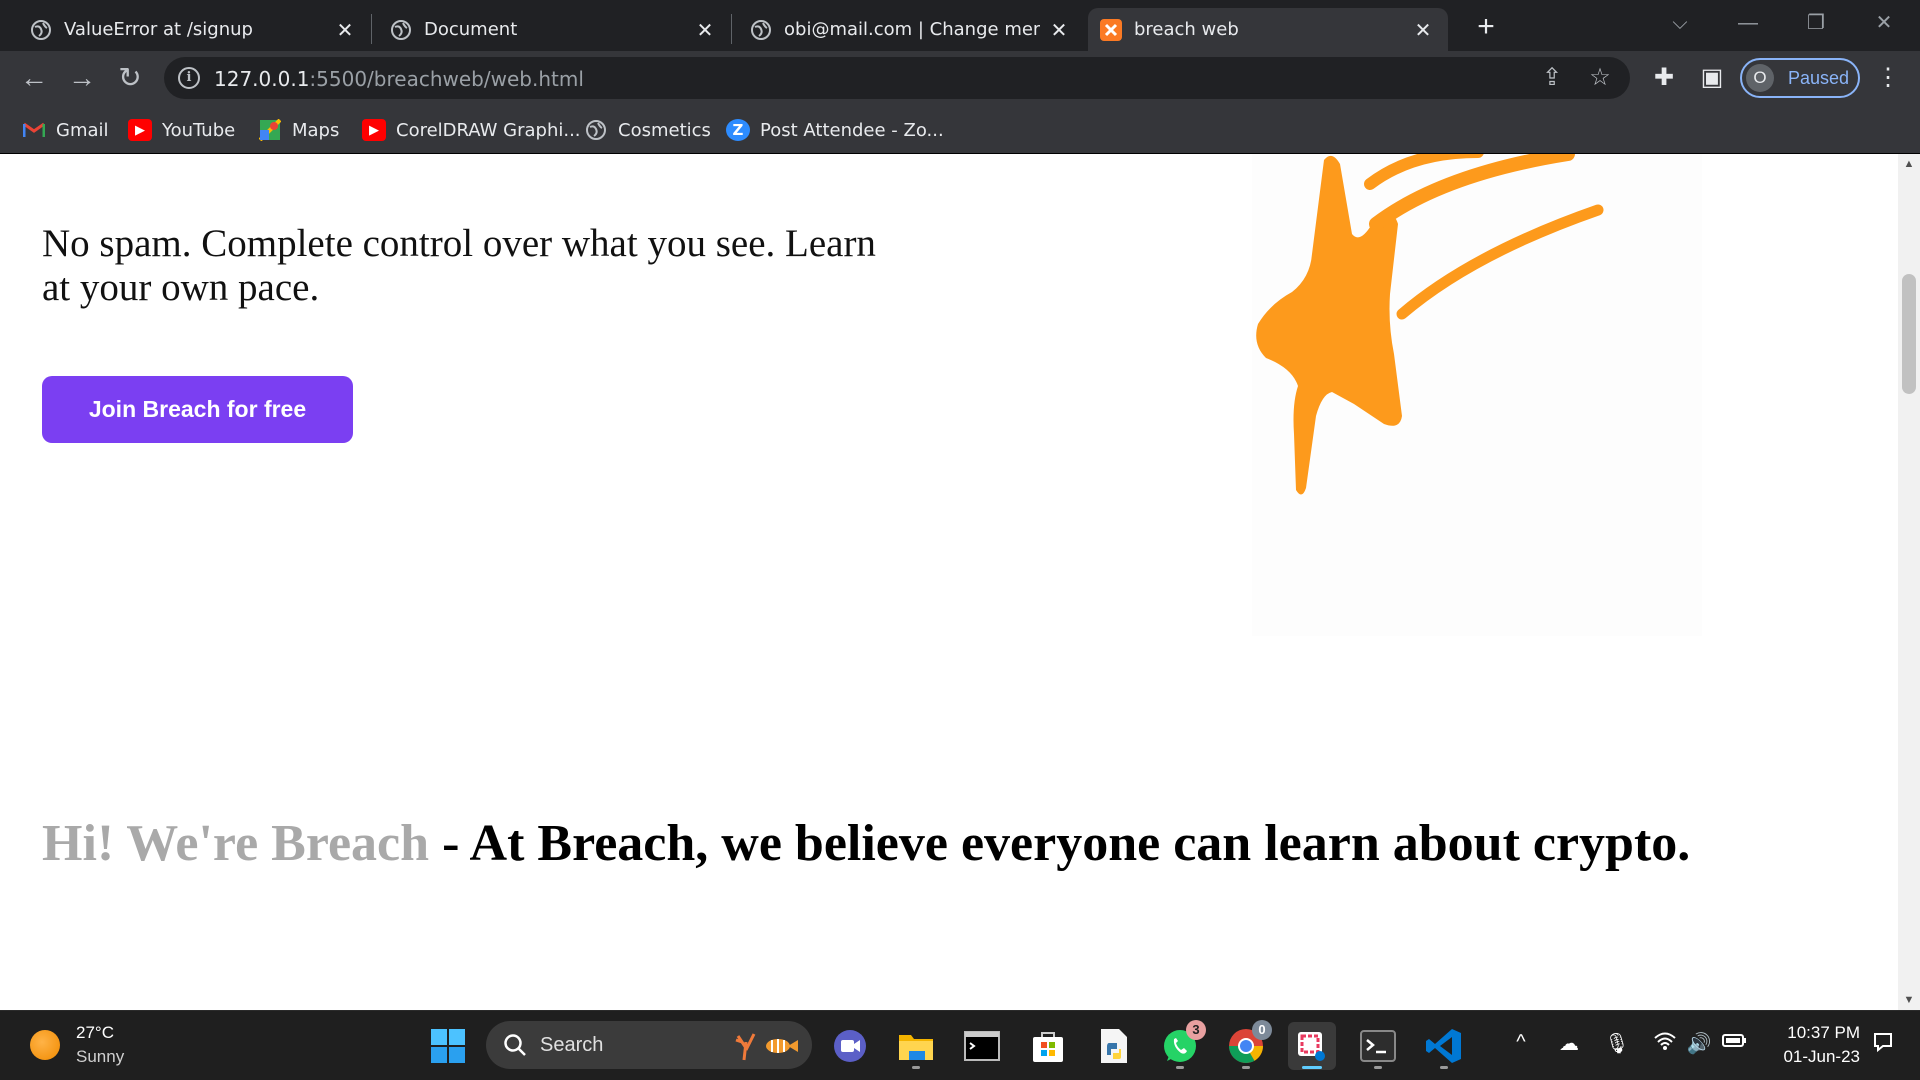 Image resolution: width=1920 pixels, height=1080 pixels. I want to click on store-icon, so click(1048, 1047).